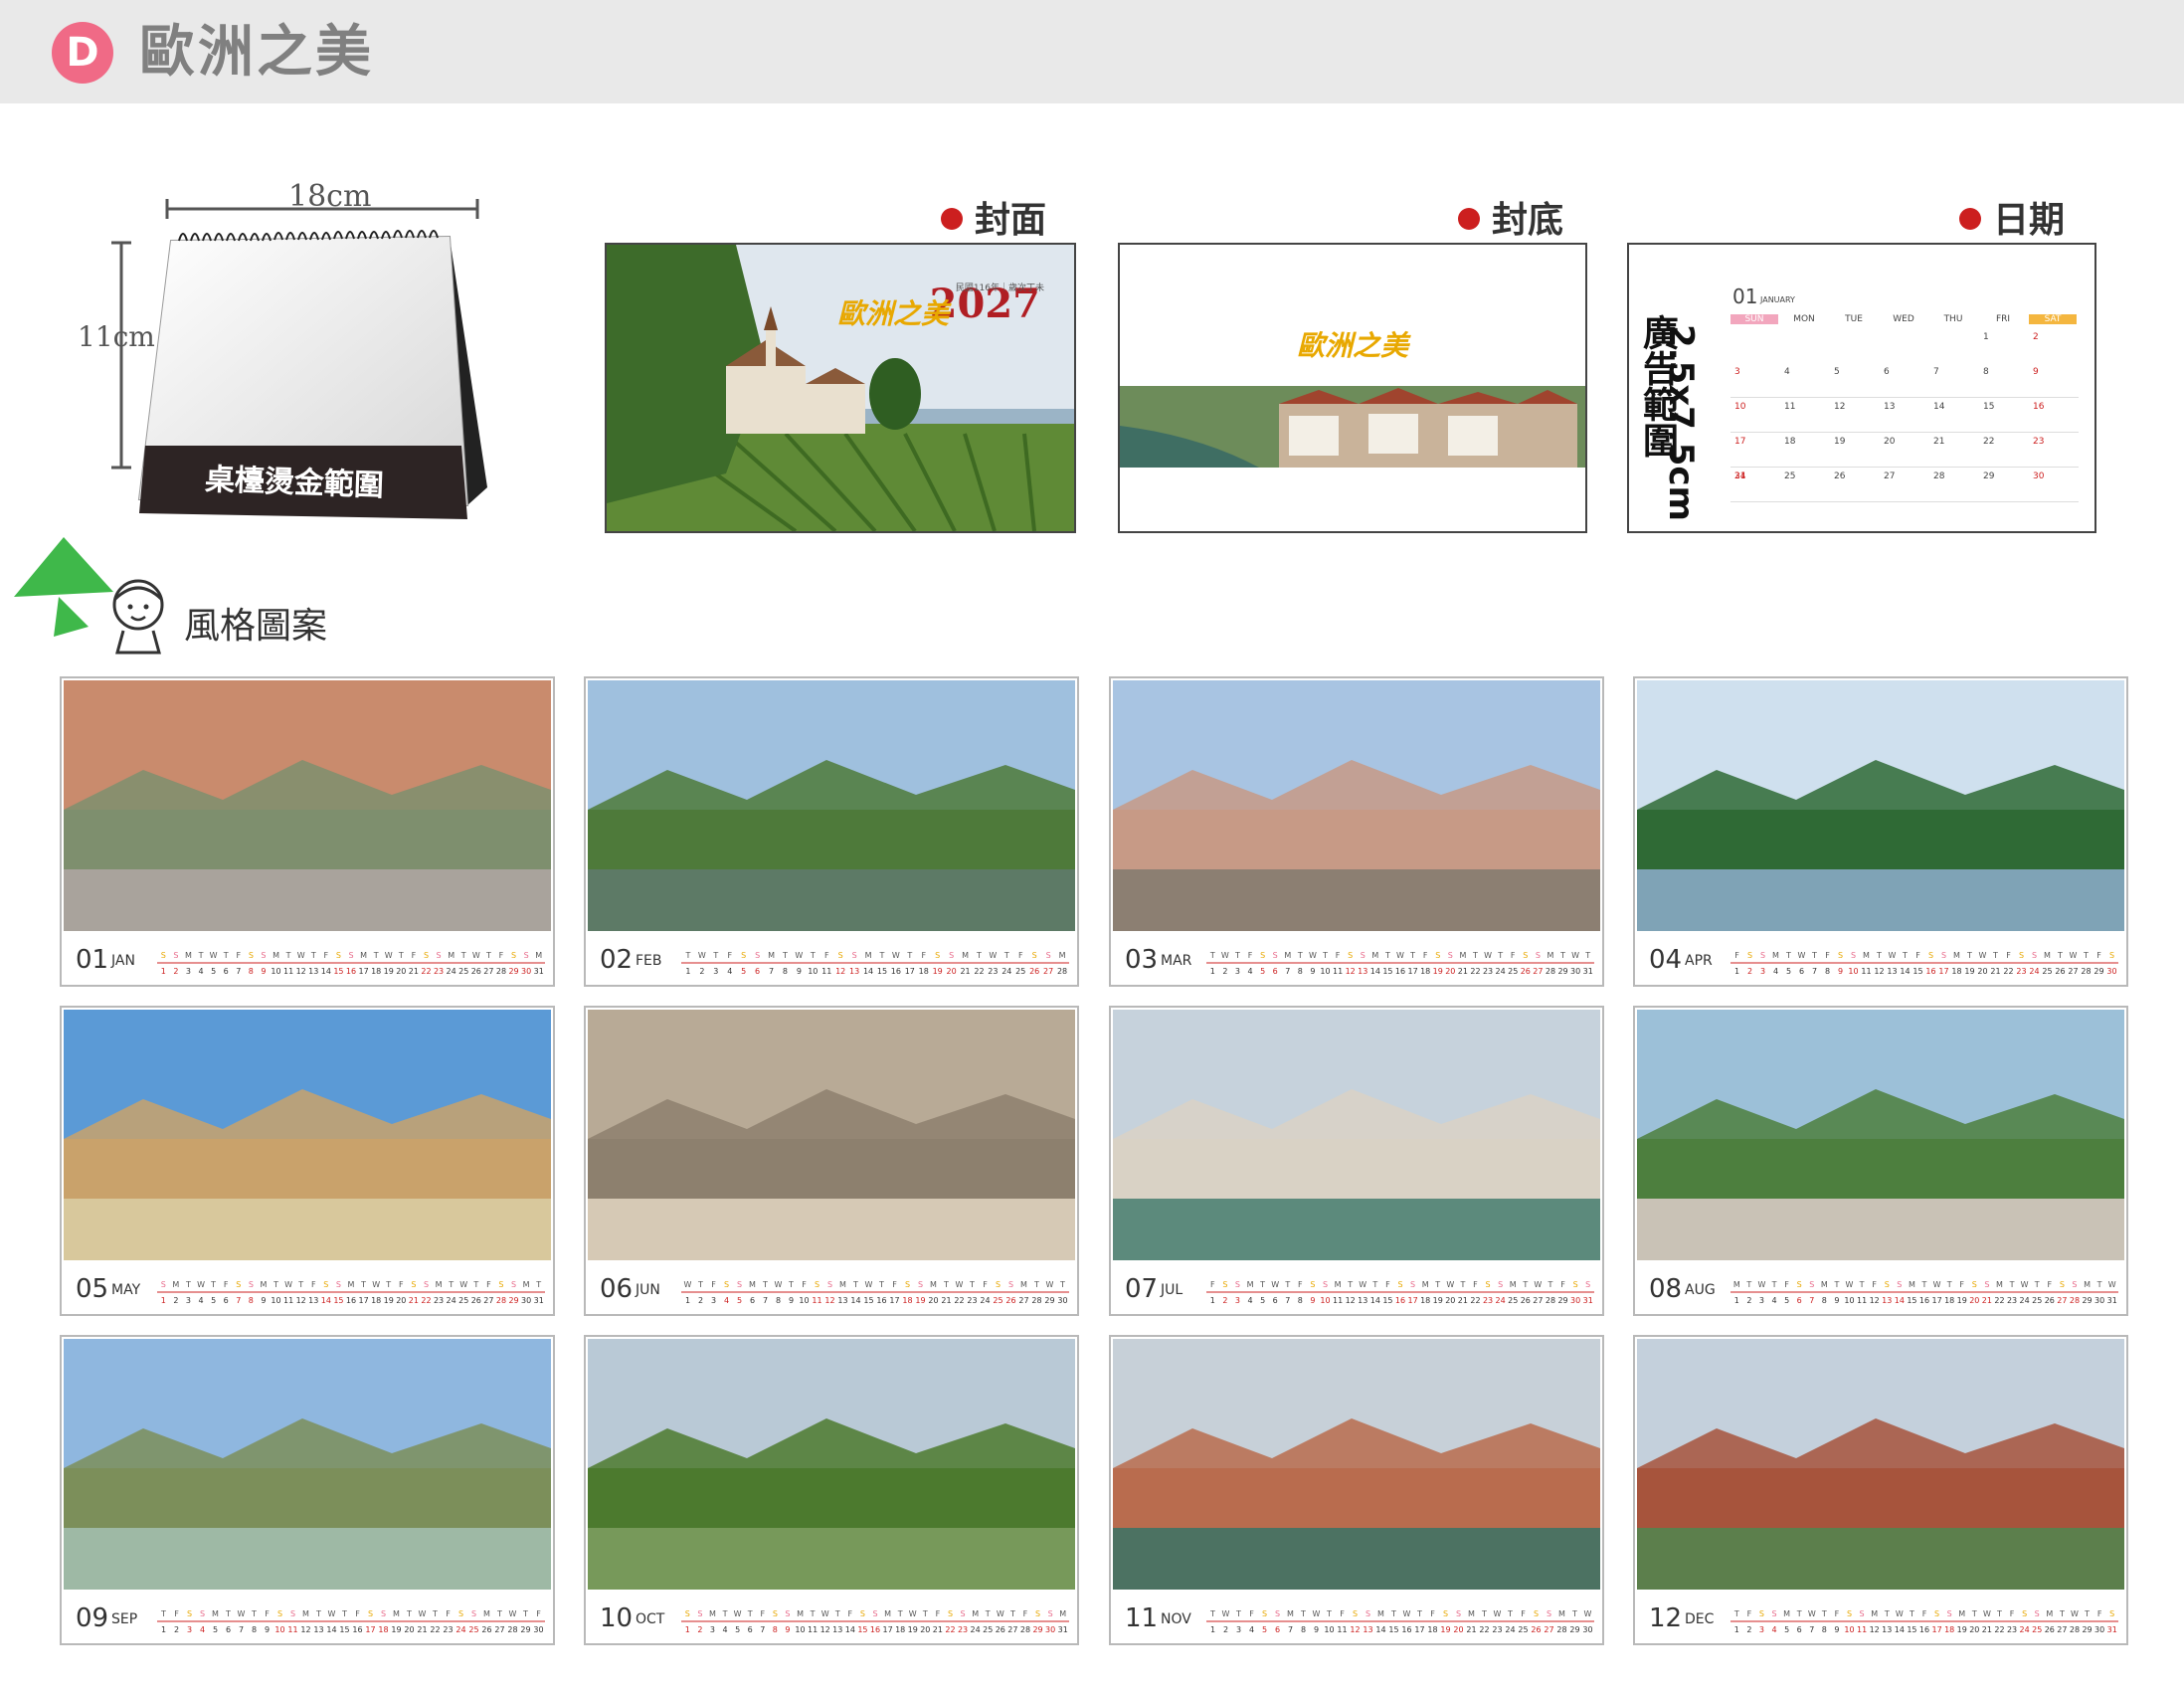  I want to click on mini-day: 20, so click(1890, 442).